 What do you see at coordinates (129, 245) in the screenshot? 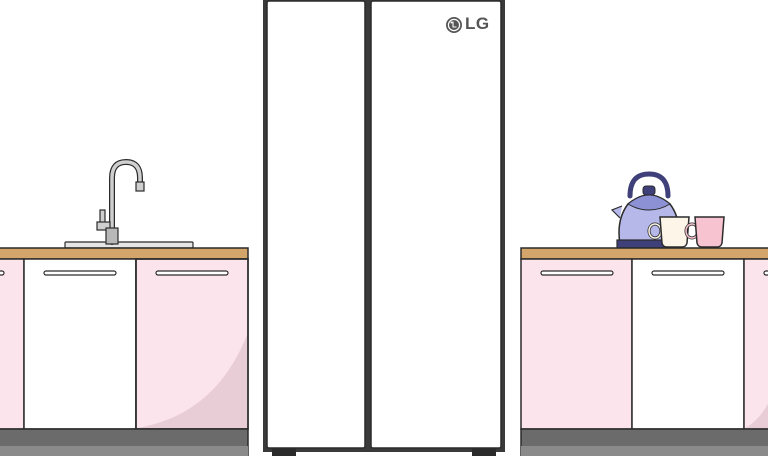
I see `sink-basin` at bounding box center [129, 245].